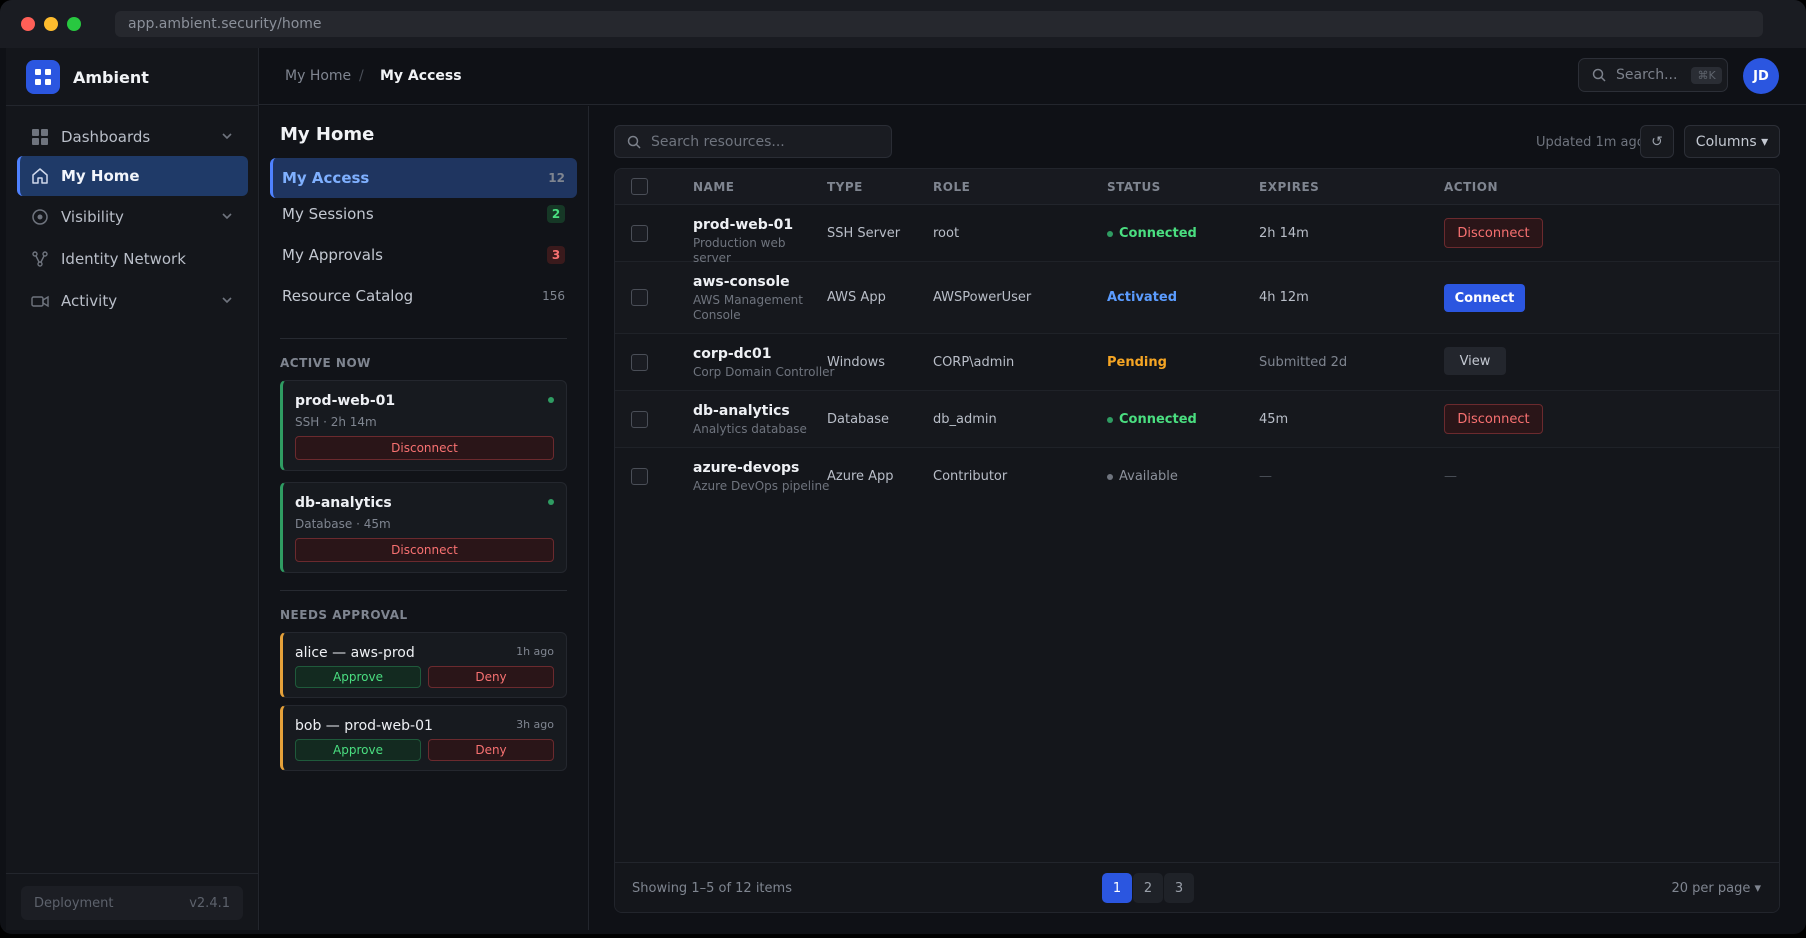 This screenshot has width=1806, height=938. Describe the element at coordinates (51, 24) in the screenshot. I see `minimize-window-button` at that location.